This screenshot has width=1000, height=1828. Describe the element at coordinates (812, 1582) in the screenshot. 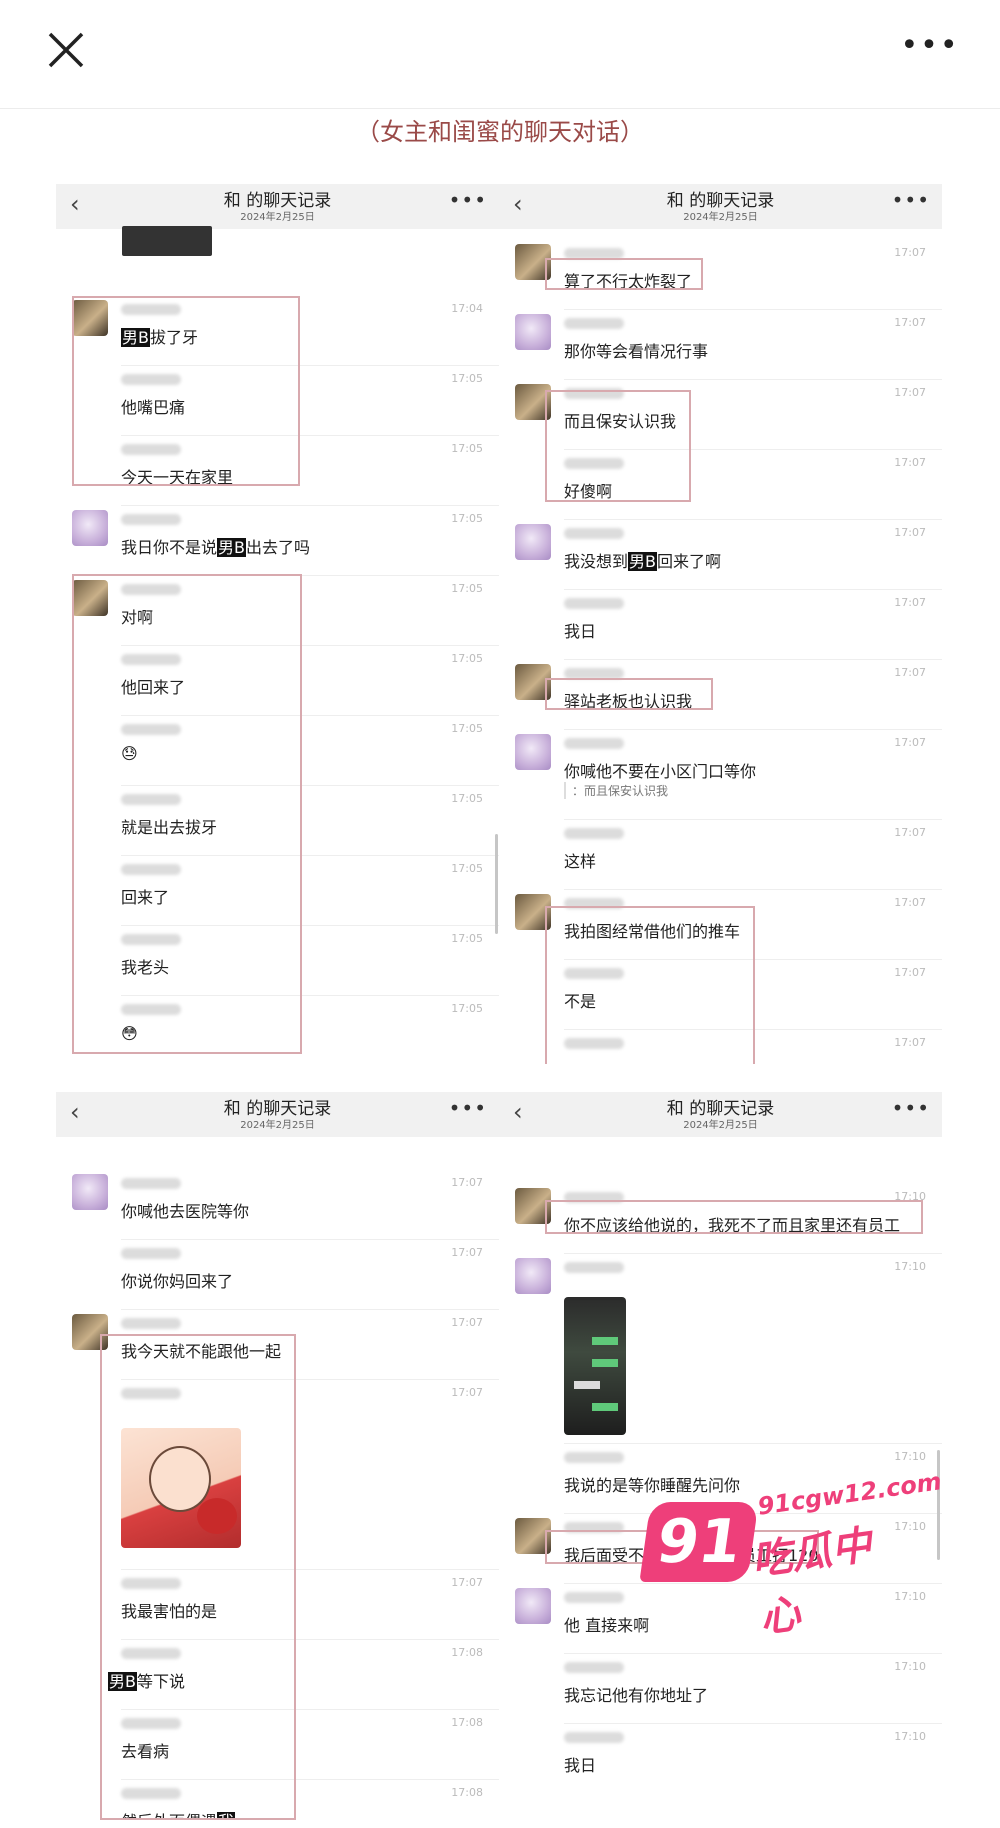

I see `watermark-name: 吃瓜中心` at that location.